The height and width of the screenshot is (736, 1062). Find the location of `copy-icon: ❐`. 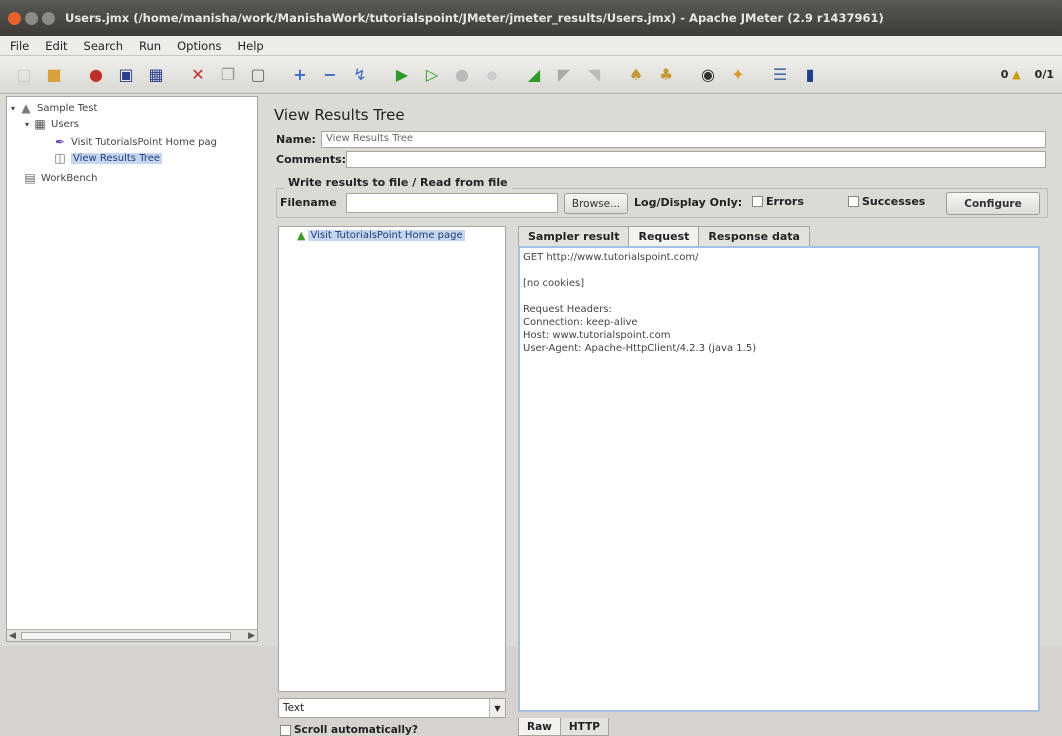

copy-icon: ❐ is located at coordinates (228, 75).